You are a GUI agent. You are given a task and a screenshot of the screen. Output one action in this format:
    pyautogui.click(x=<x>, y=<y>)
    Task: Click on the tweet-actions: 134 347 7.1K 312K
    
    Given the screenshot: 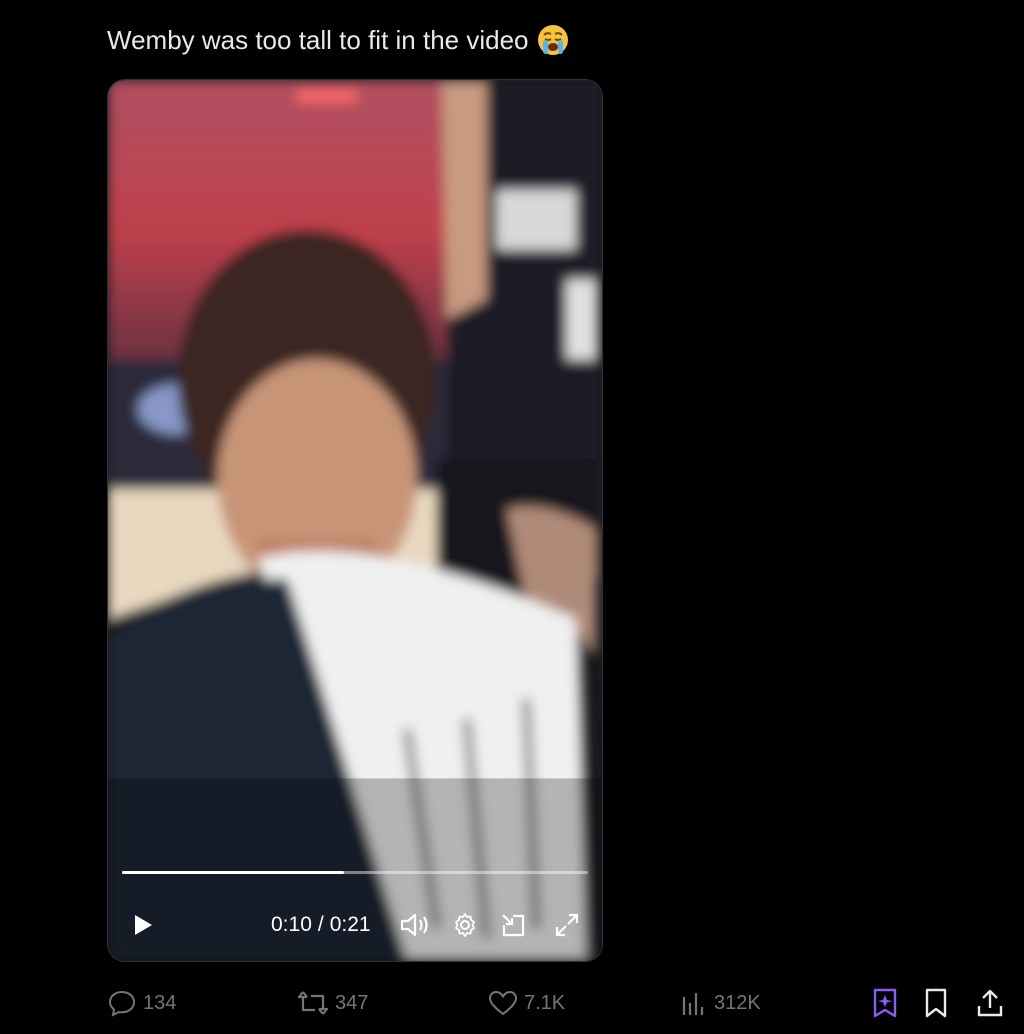 What is the action you would take?
    pyautogui.click(x=557, y=1003)
    